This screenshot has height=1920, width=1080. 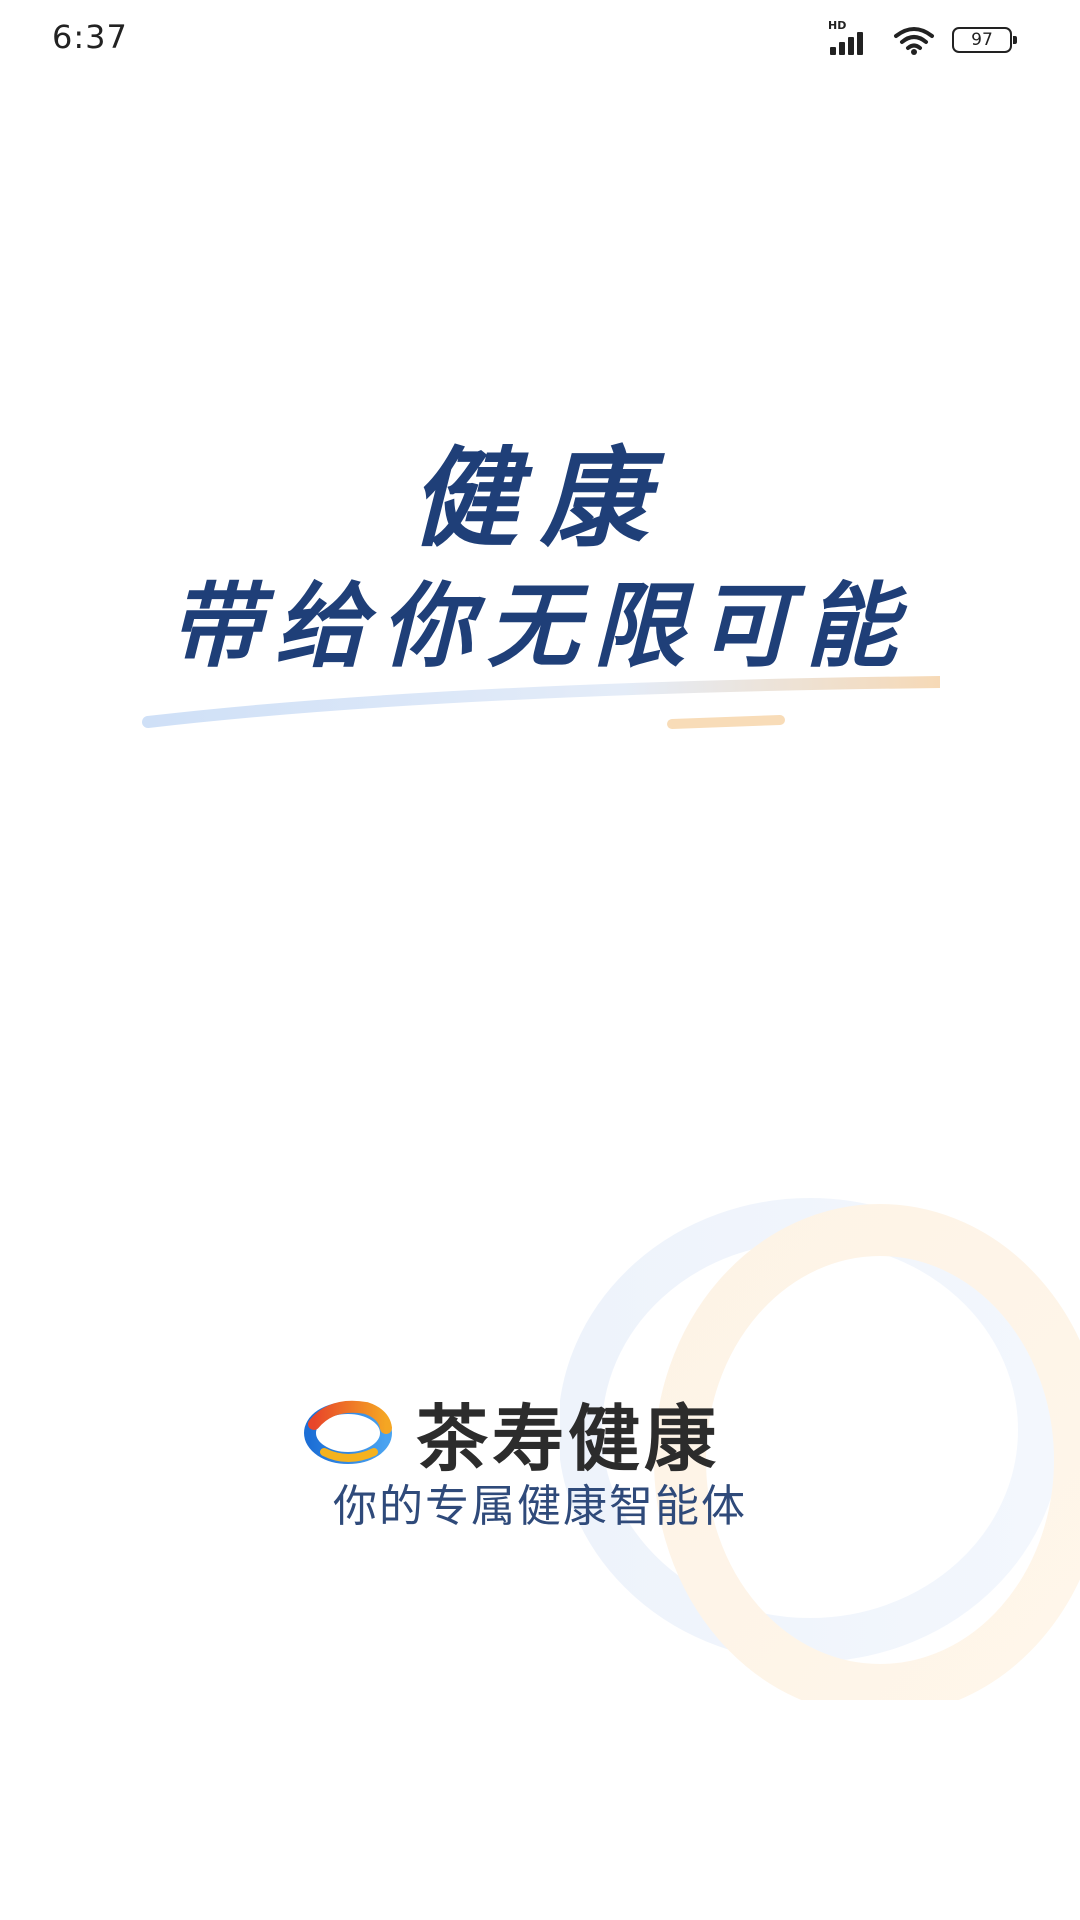 I want to click on battery-icon: 97, so click(x=984, y=40).